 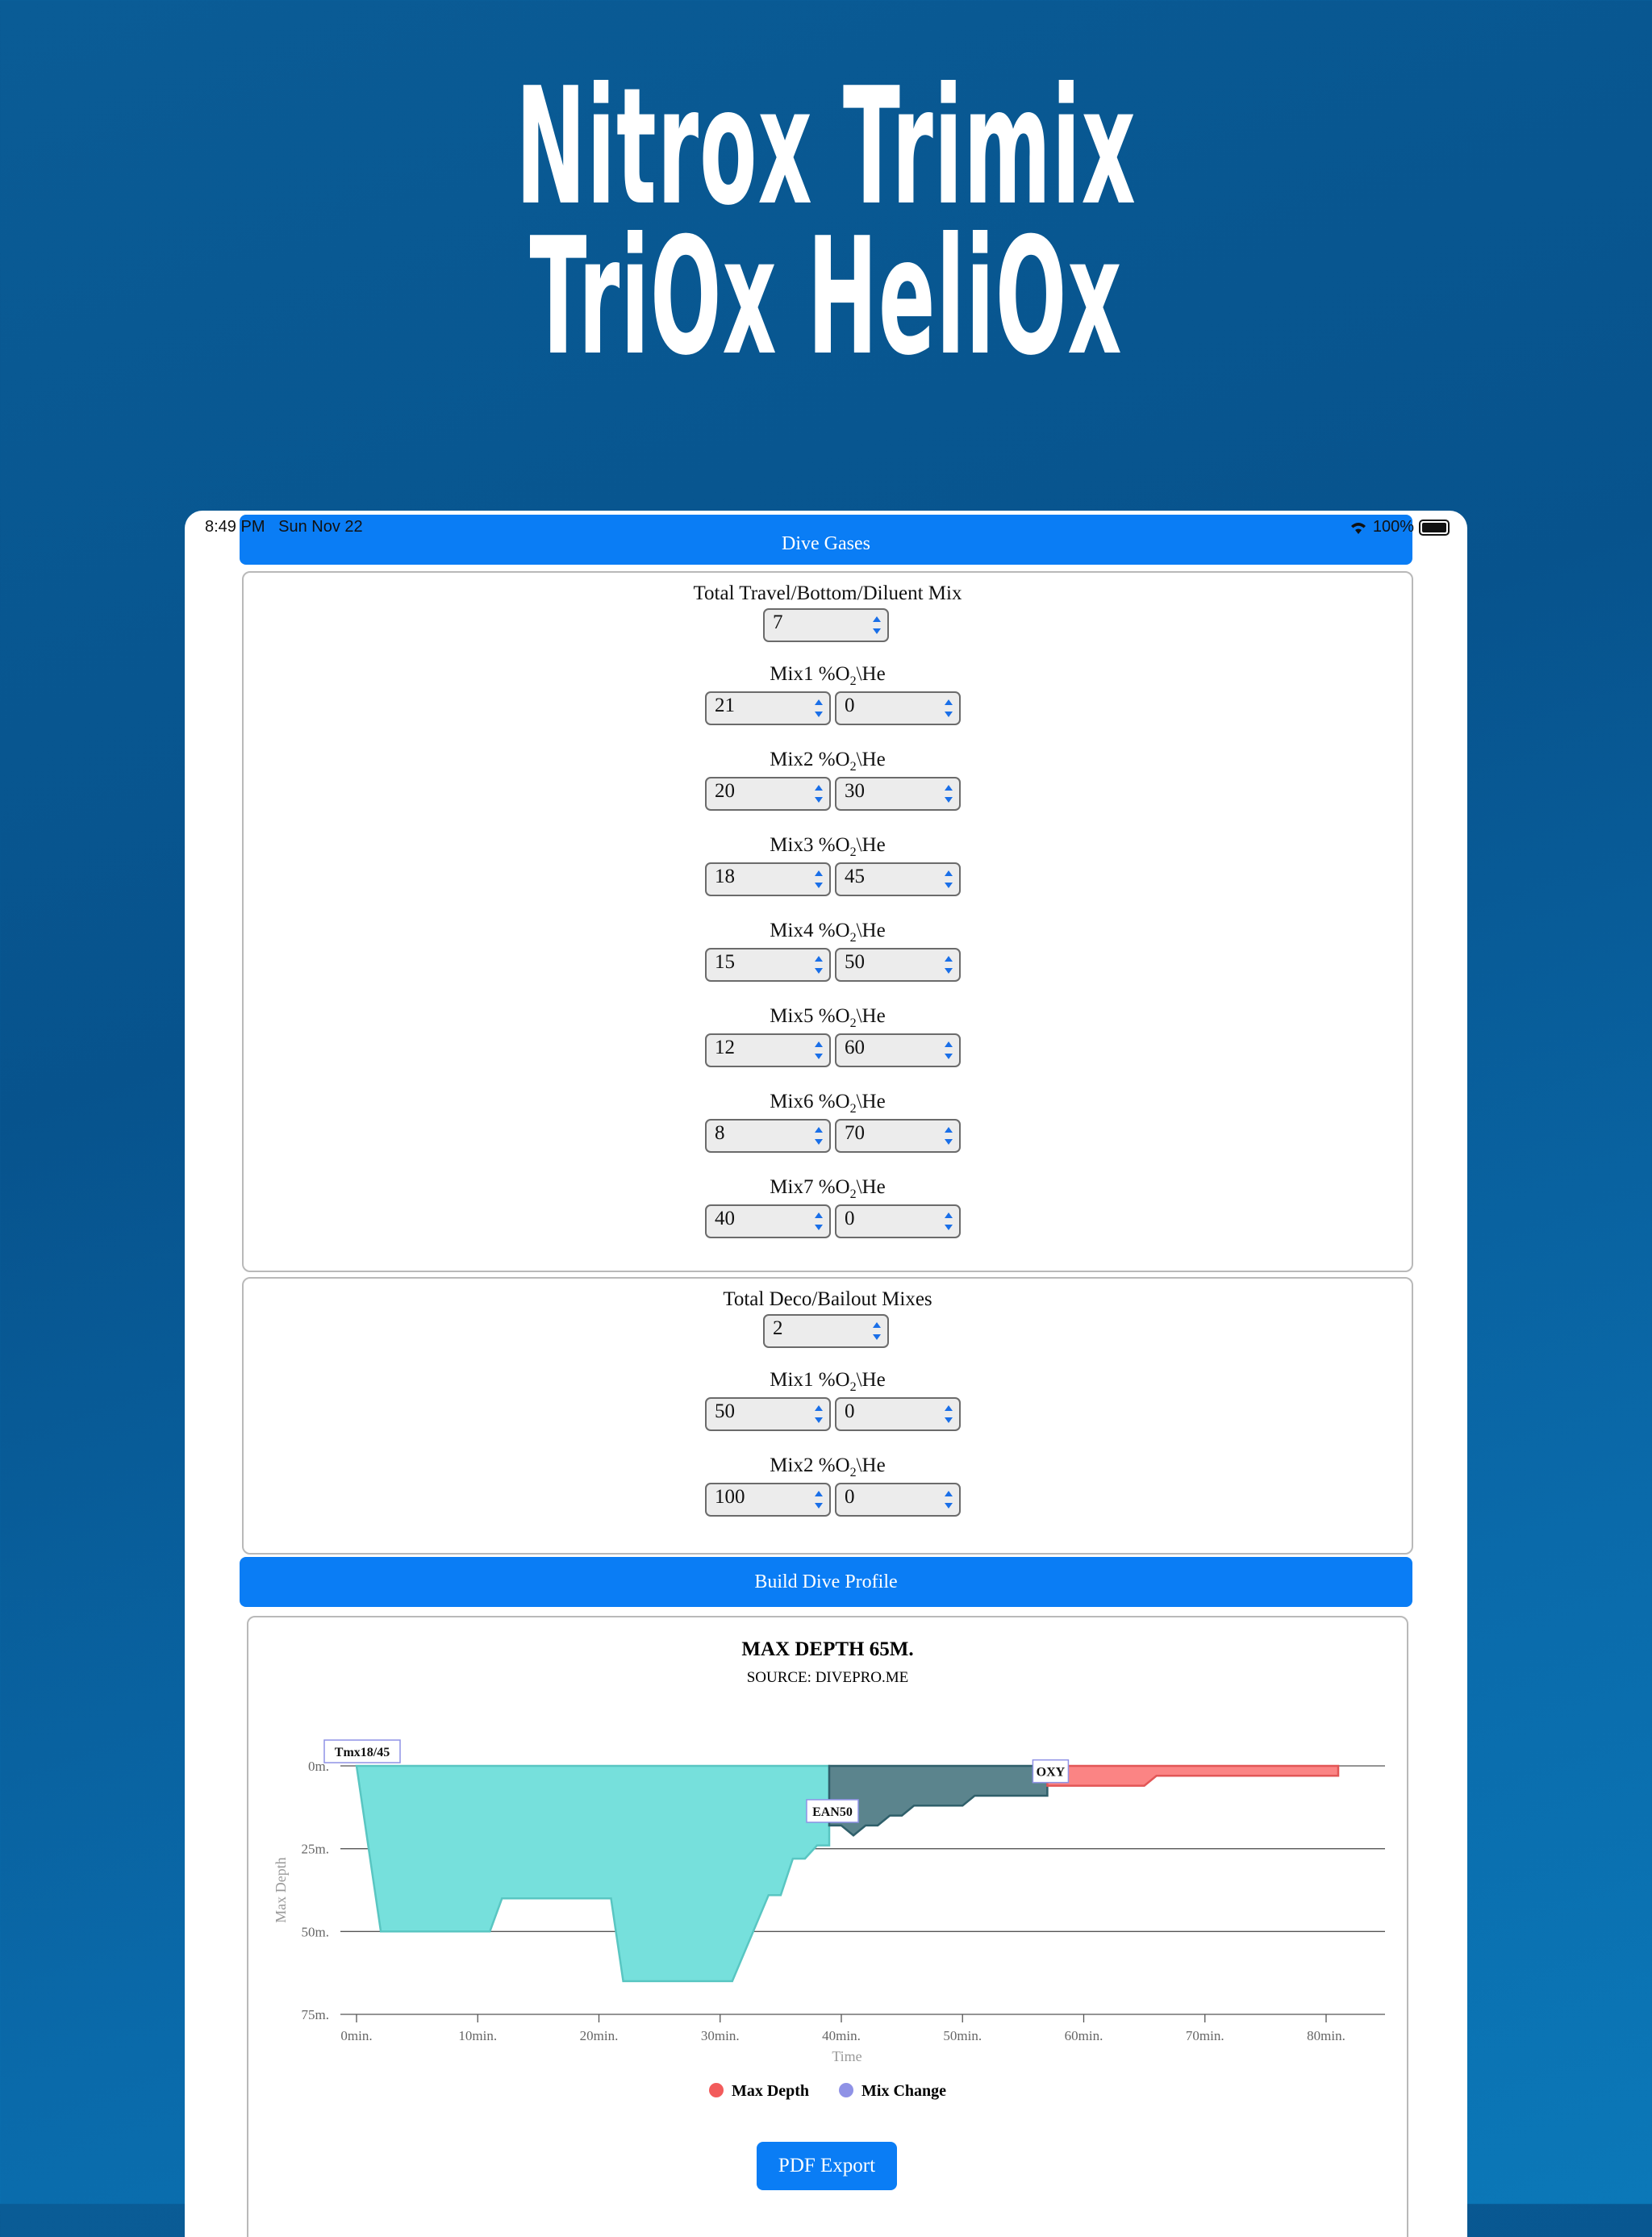 What do you see at coordinates (855, 962) in the screenshot?
I see `he-value: 50` at bounding box center [855, 962].